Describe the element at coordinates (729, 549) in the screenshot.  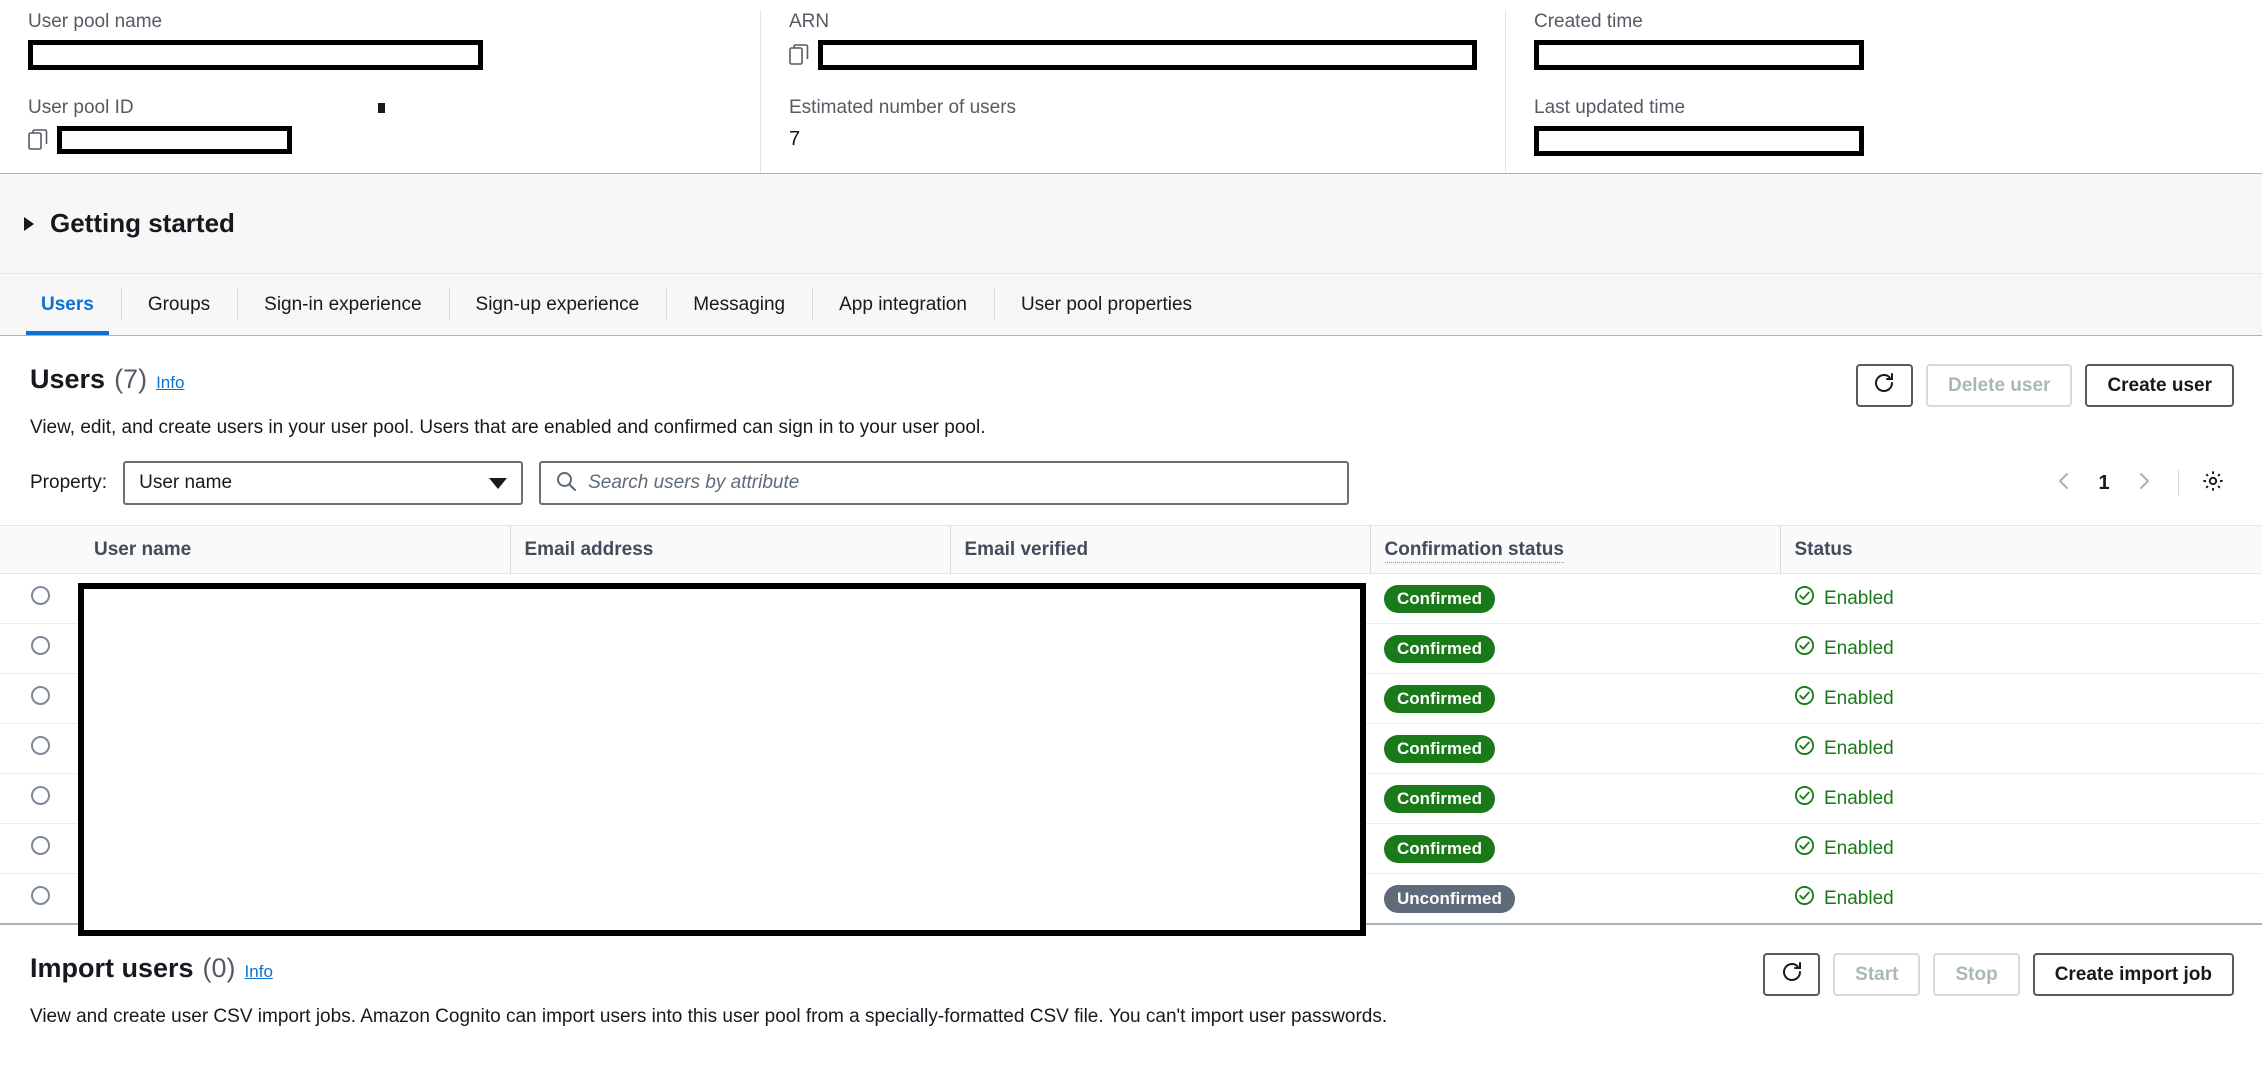
I see `column-header-email-address: Email address` at that location.